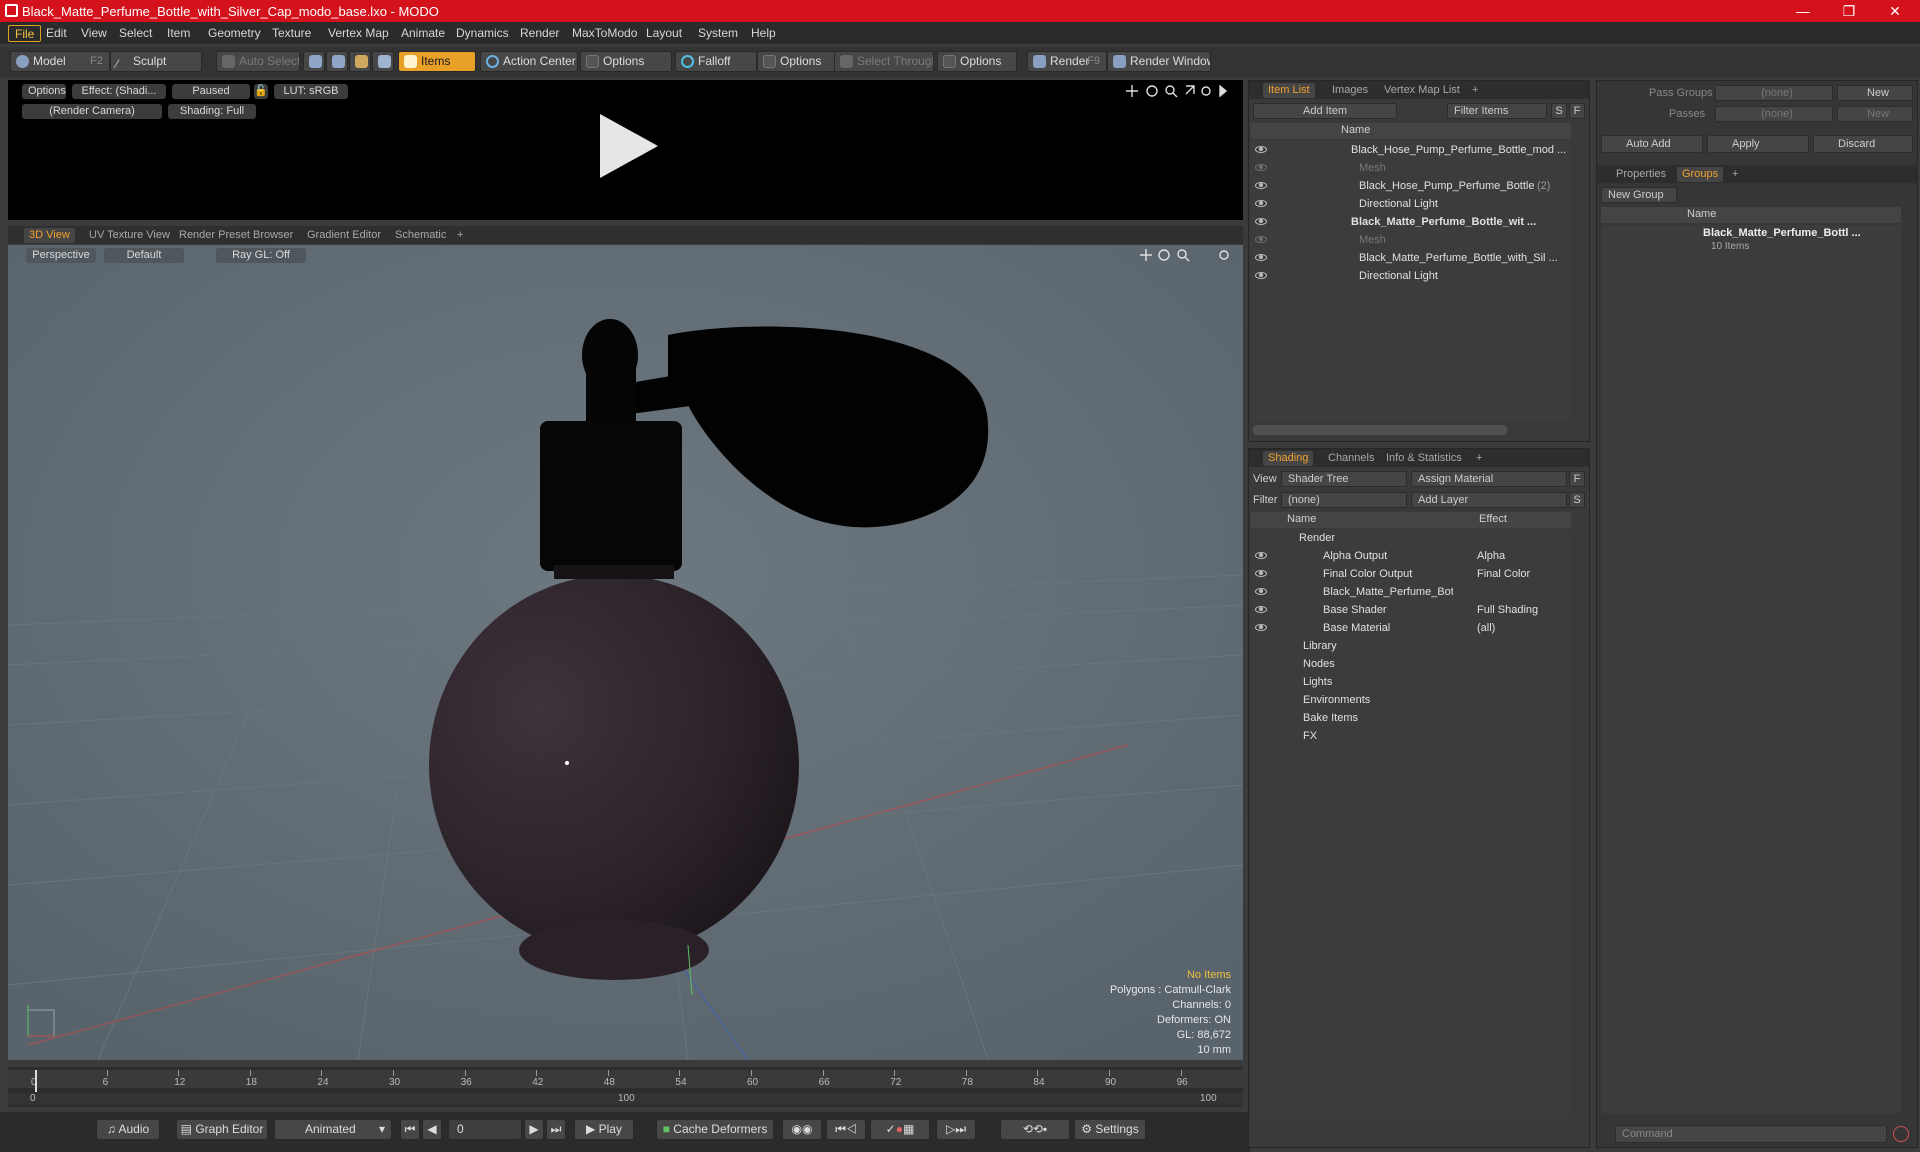 The image size is (1920, 1152). Describe the element at coordinates (236, 235) in the screenshot. I see `tab-render-preset-browser: Render Preset Browser` at that location.